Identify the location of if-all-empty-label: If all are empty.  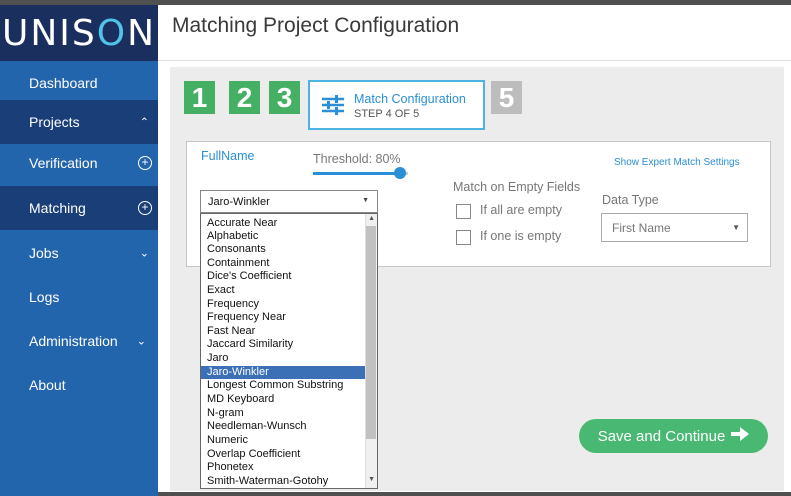
(521, 210).